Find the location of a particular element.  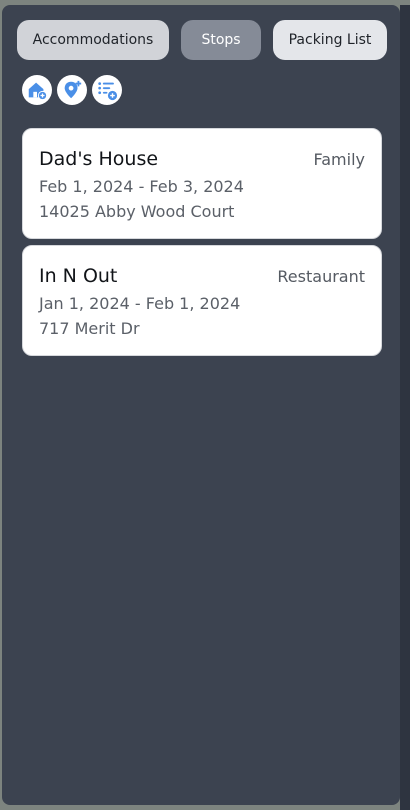

stop-dates: Jan 1, 2024 - Feb 1, 2024 is located at coordinates (140, 303).